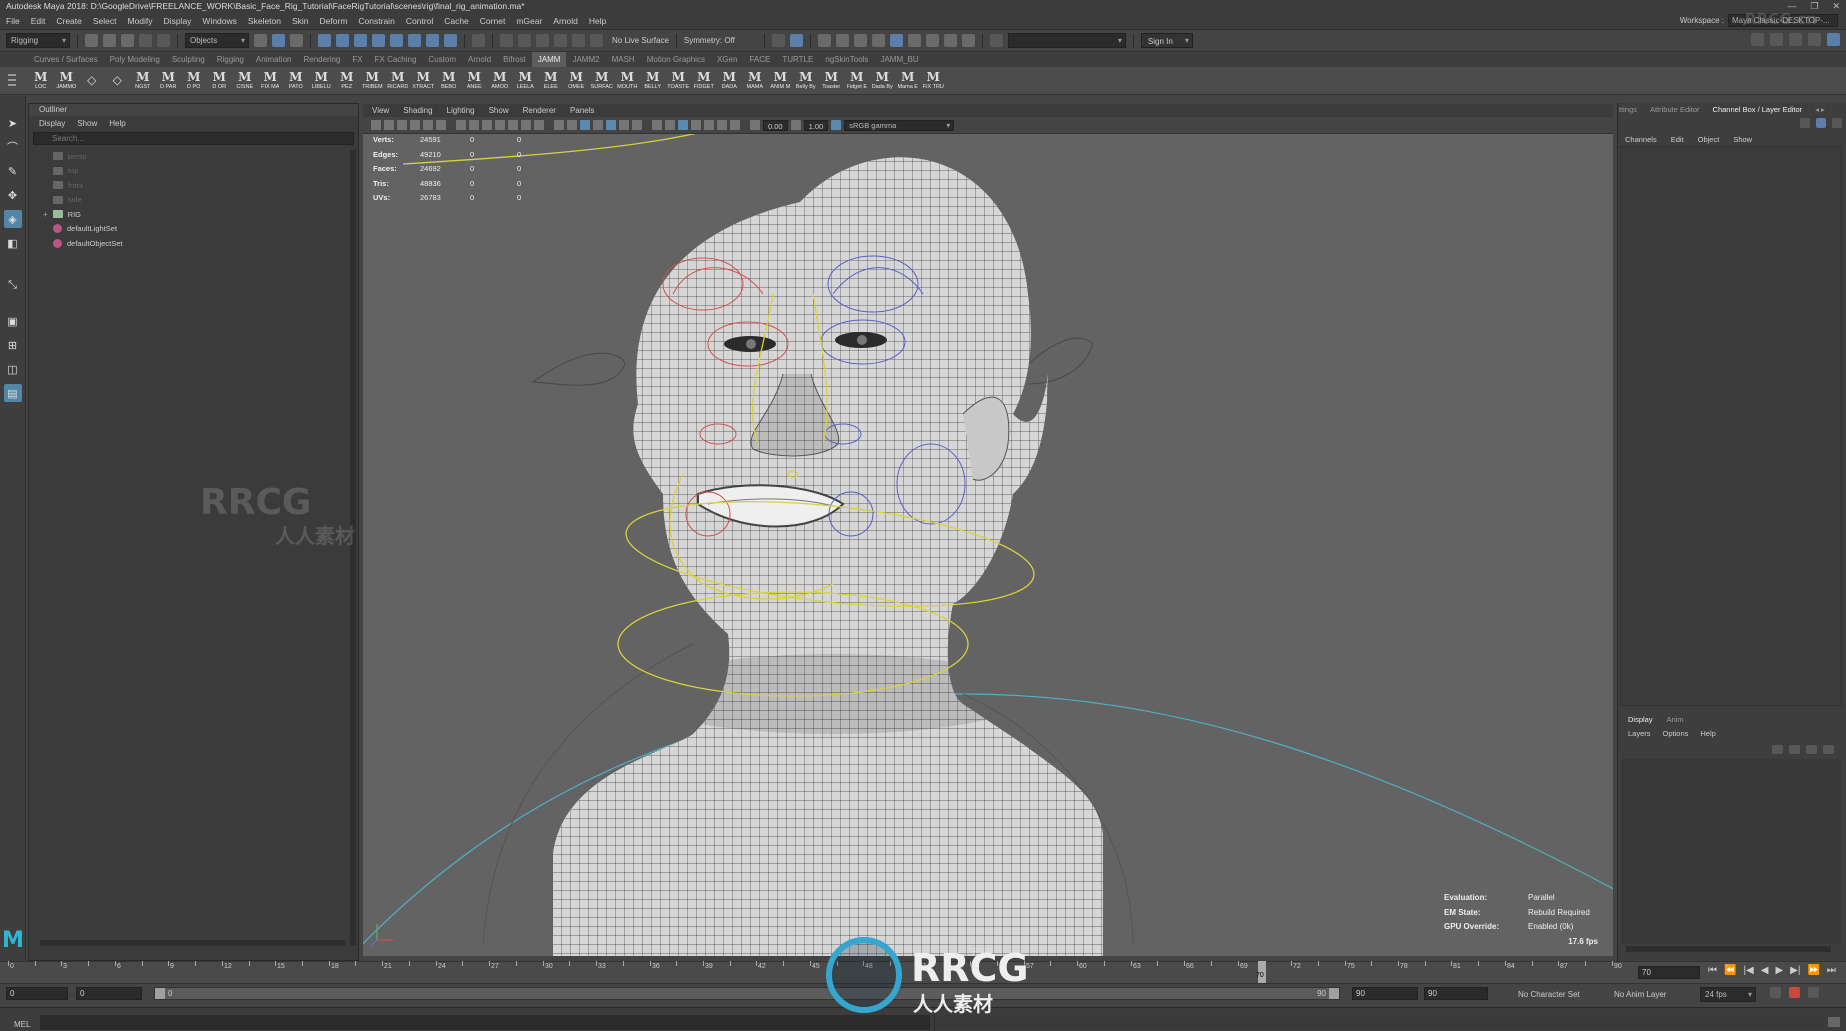  What do you see at coordinates (13, 21) in the screenshot?
I see `menu-file: File` at bounding box center [13, 21].